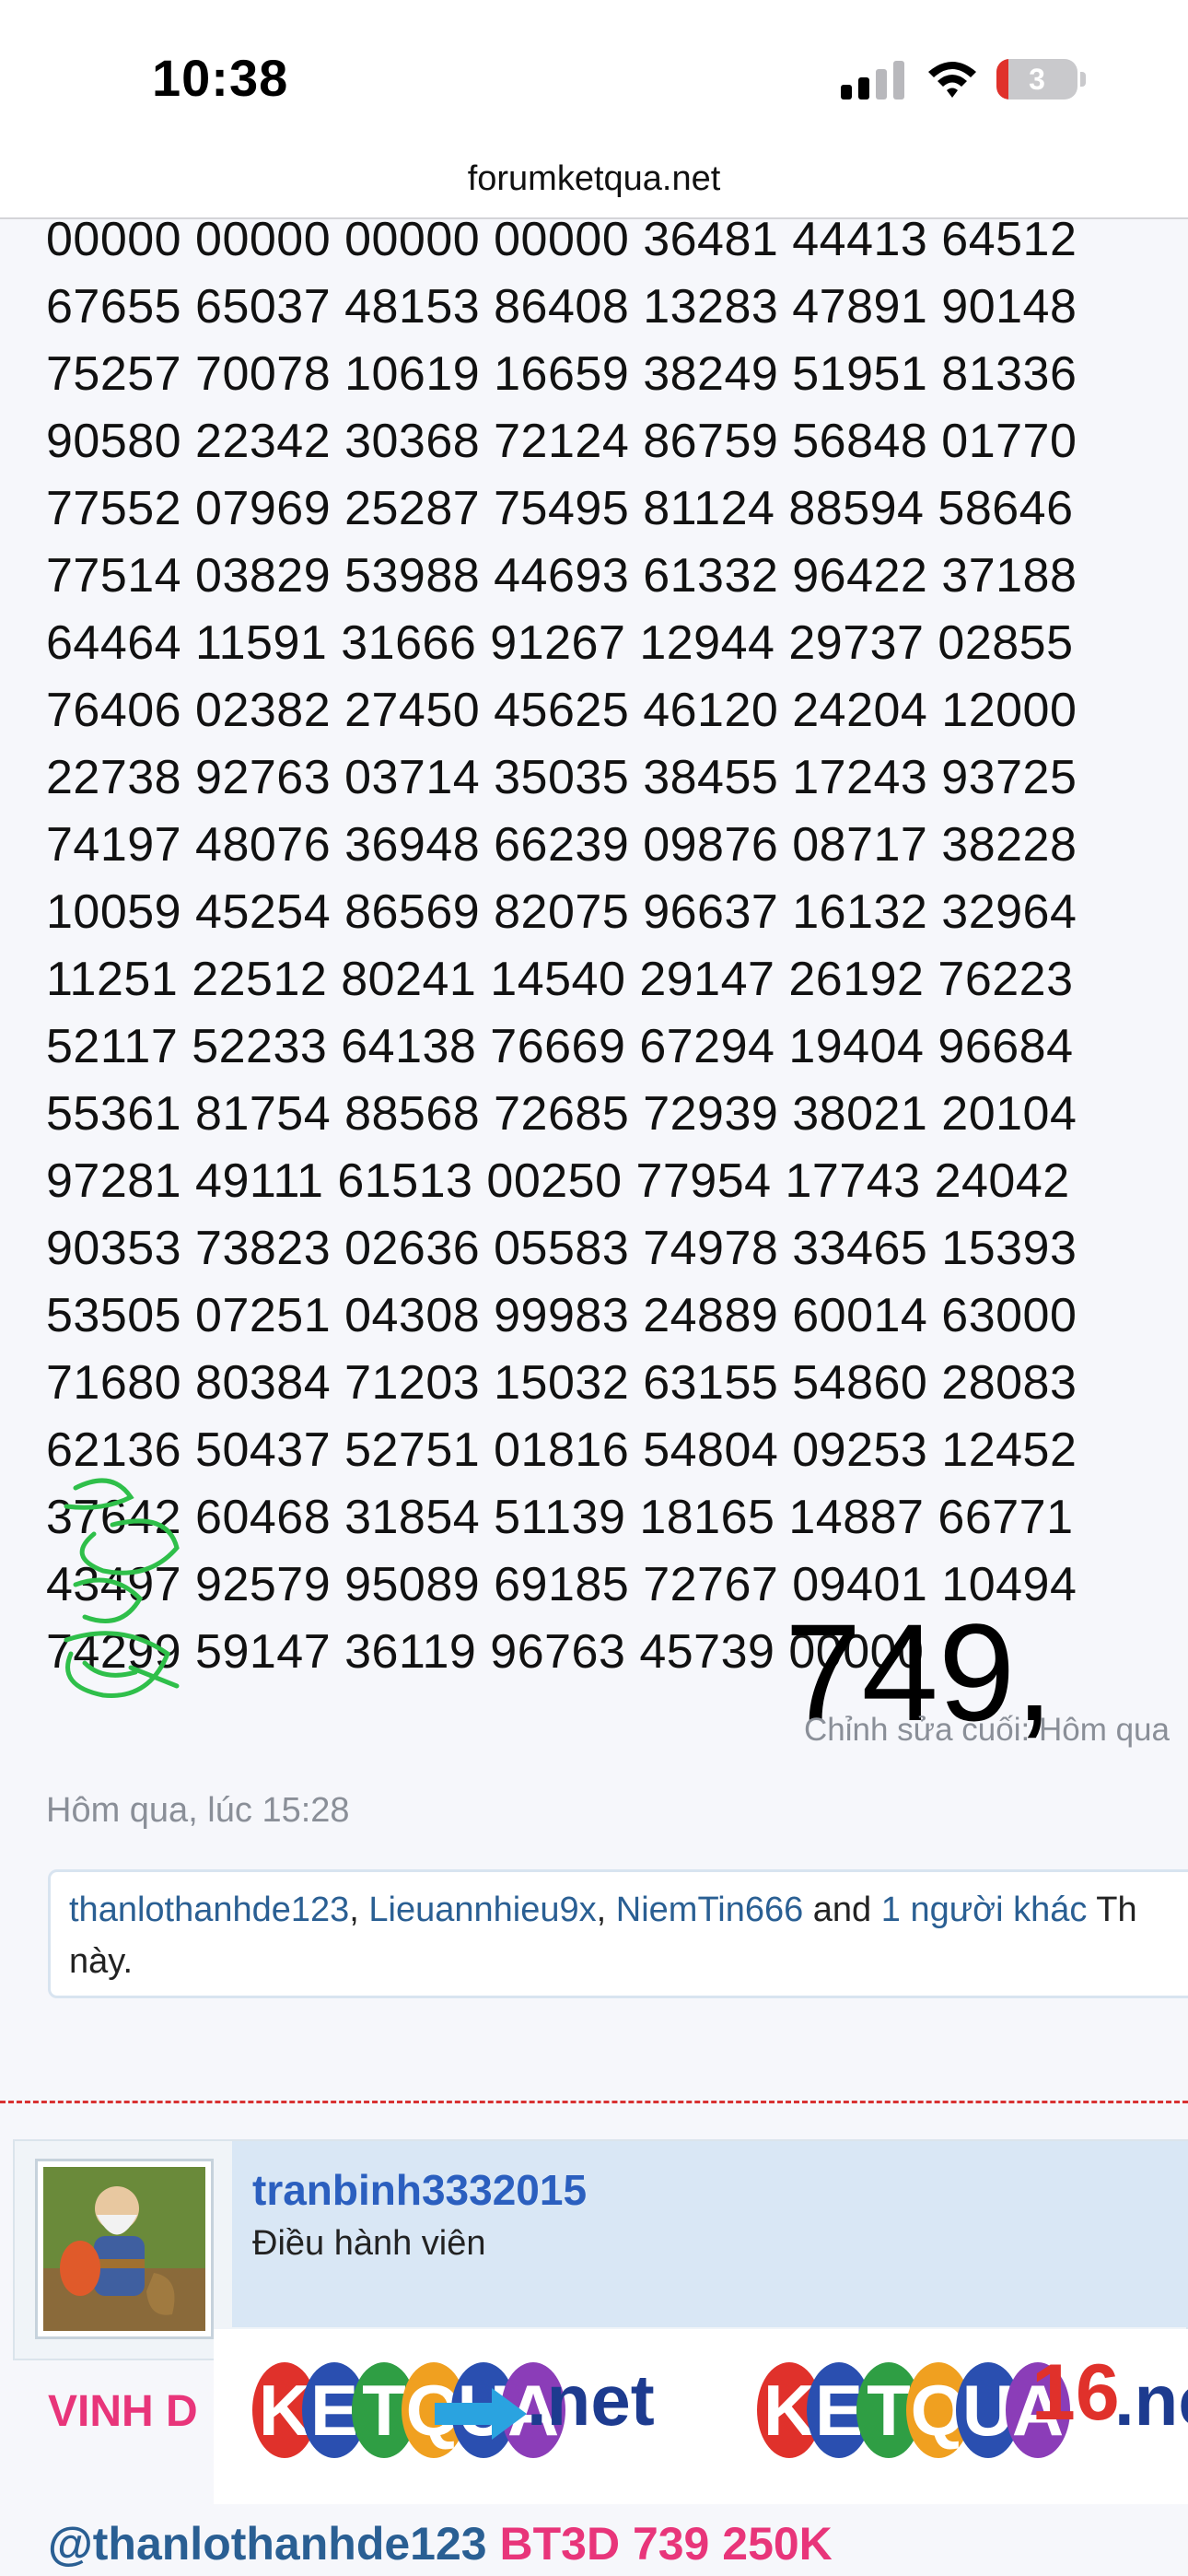 The width and height of the screenshot is (1188, 2576). Describe the element at coordinates (122, 1588) in the screenshot. I see `handwritten-doodle` at that location.